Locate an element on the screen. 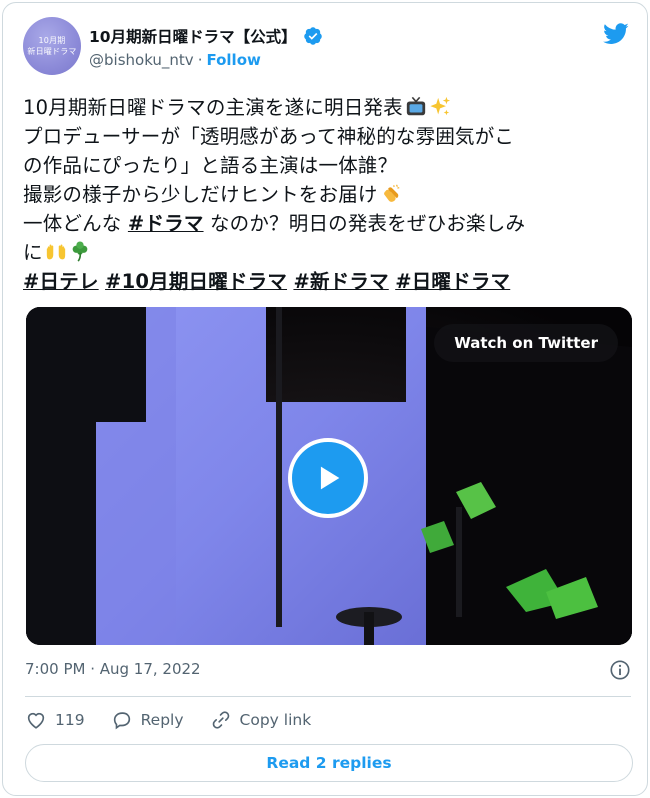 The height and width of the screenshot is (798, 650). tweet-line-4: 撮影の様子から少しだけヒントをお届け is located at coordinates (328, 194).